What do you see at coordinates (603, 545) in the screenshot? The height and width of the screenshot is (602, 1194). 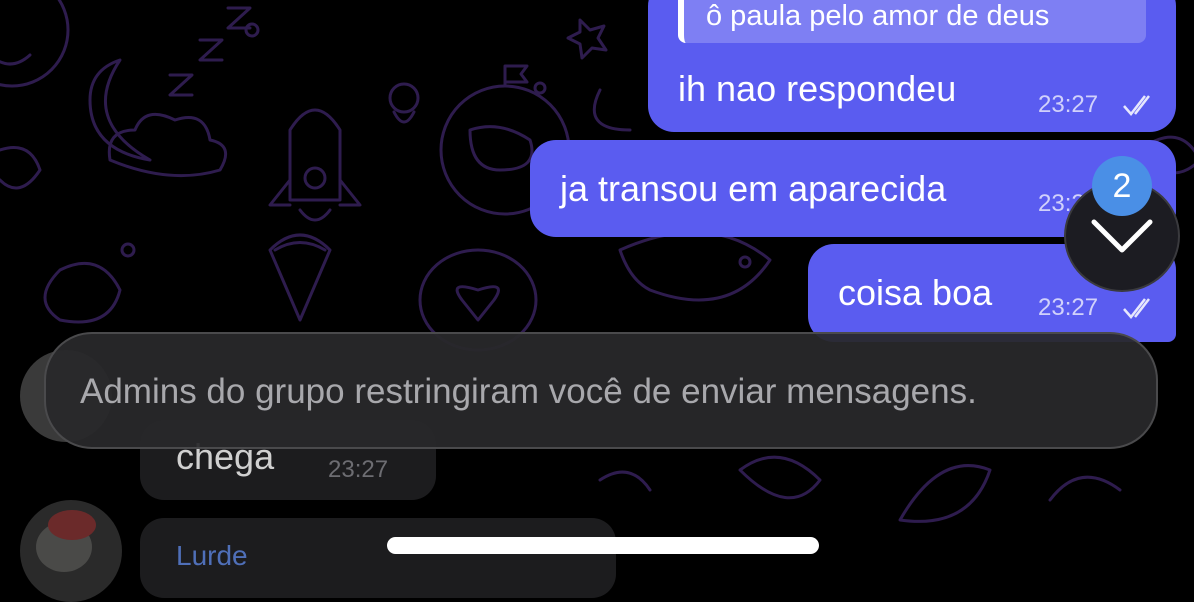 I see `home-indicator` at bounding box center [603, 545].